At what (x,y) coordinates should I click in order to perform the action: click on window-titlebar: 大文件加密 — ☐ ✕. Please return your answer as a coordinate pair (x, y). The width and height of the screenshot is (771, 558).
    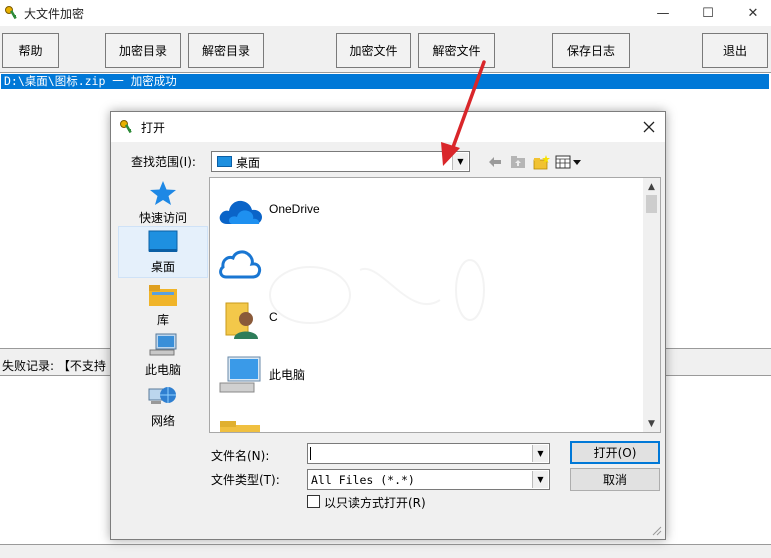
    Looking at the image, I should click on (385, 13).